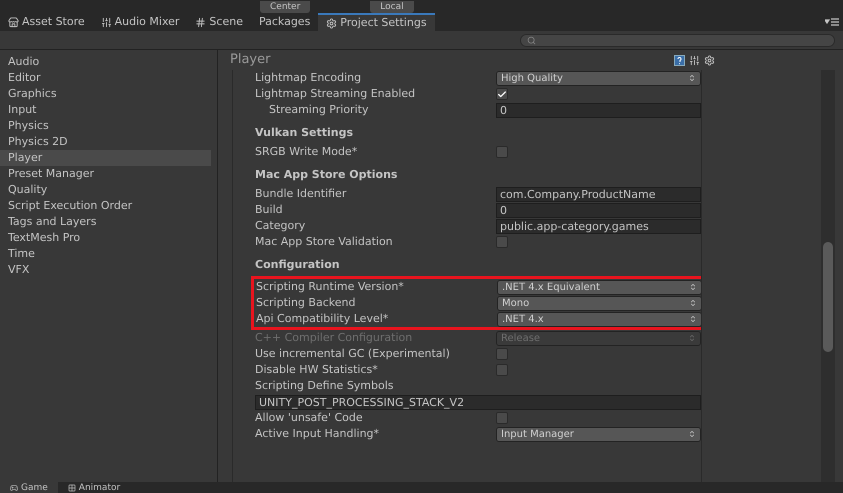 The height and width of the screenshot is (493, 843). I want to click on gamepad-icon, so click(14, 488).